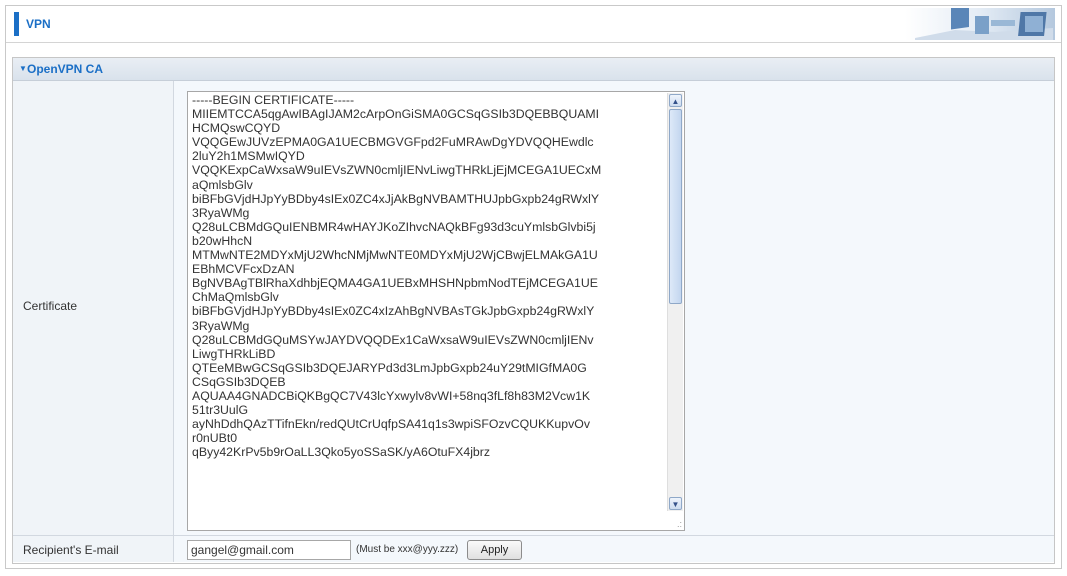 This screenshot has height=576, width=1067. What do you see at coordinates (93, 308) in the screenshot?
I see `certificate-row-label: Certificate` at bounding box center [93, 308].